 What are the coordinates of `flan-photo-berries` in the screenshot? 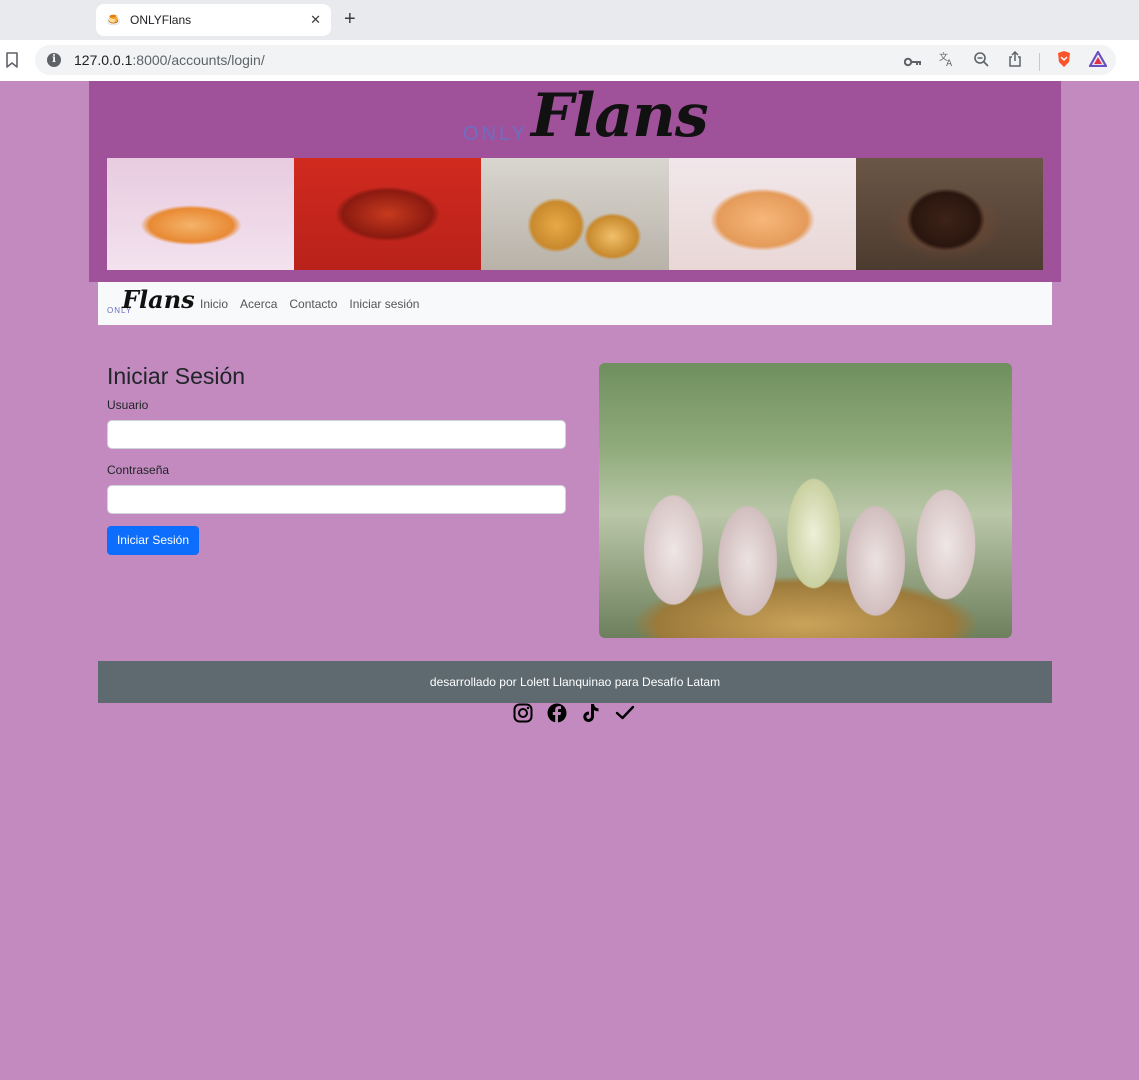 It's located at (762, 214).